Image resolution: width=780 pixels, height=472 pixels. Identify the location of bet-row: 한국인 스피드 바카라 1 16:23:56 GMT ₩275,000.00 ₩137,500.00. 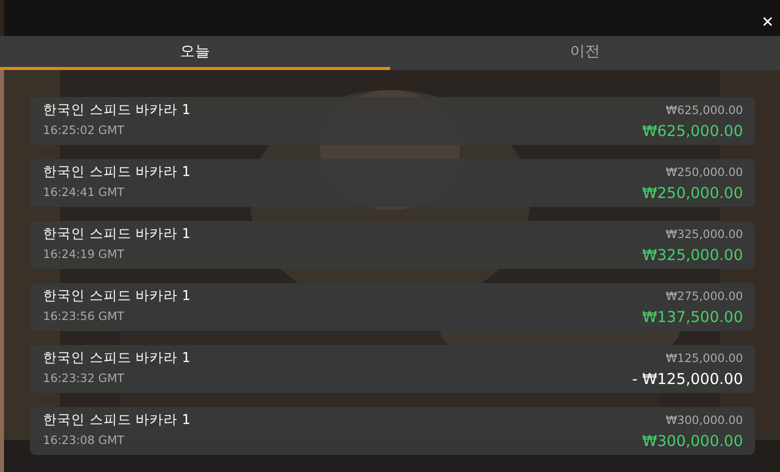
(392, 307).